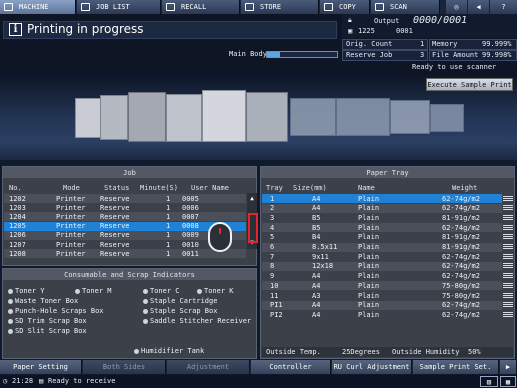 Image resolution: width=517 pixels, height=388 pixels. I want to click on toner-c: Toner C, so click(161, 291).